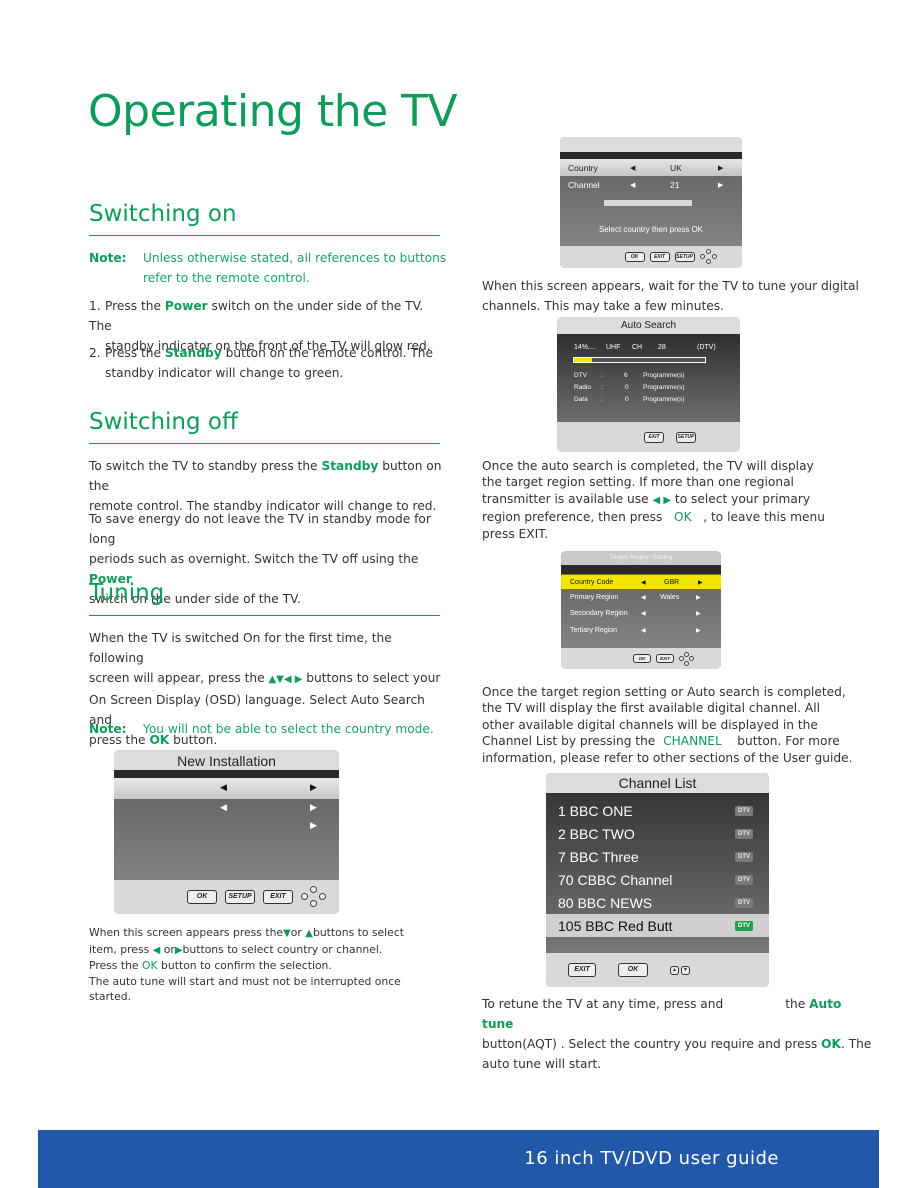 The image size is (918, 1188). Describe the element at coordinates (226, 760) in the screenshot. I see `osd-title: New Installation` at that location.